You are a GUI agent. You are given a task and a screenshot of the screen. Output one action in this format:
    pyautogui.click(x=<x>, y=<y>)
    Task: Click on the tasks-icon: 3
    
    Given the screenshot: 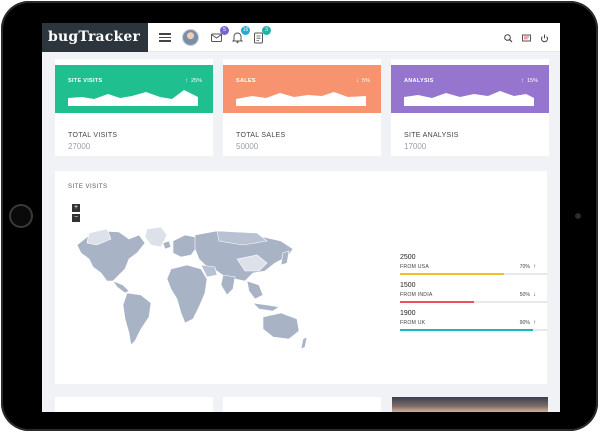 What is the action you would take?
    pyautogui.click(x=261, y=35)
    